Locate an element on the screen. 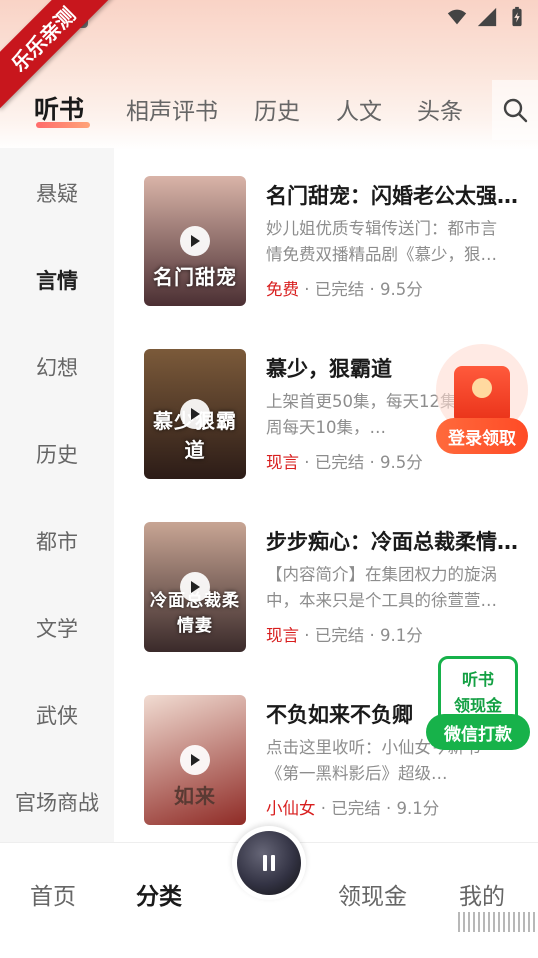 The height and width of the screenshot is (958, 538). tab-active-indicator is located at coordinates (63, 125).